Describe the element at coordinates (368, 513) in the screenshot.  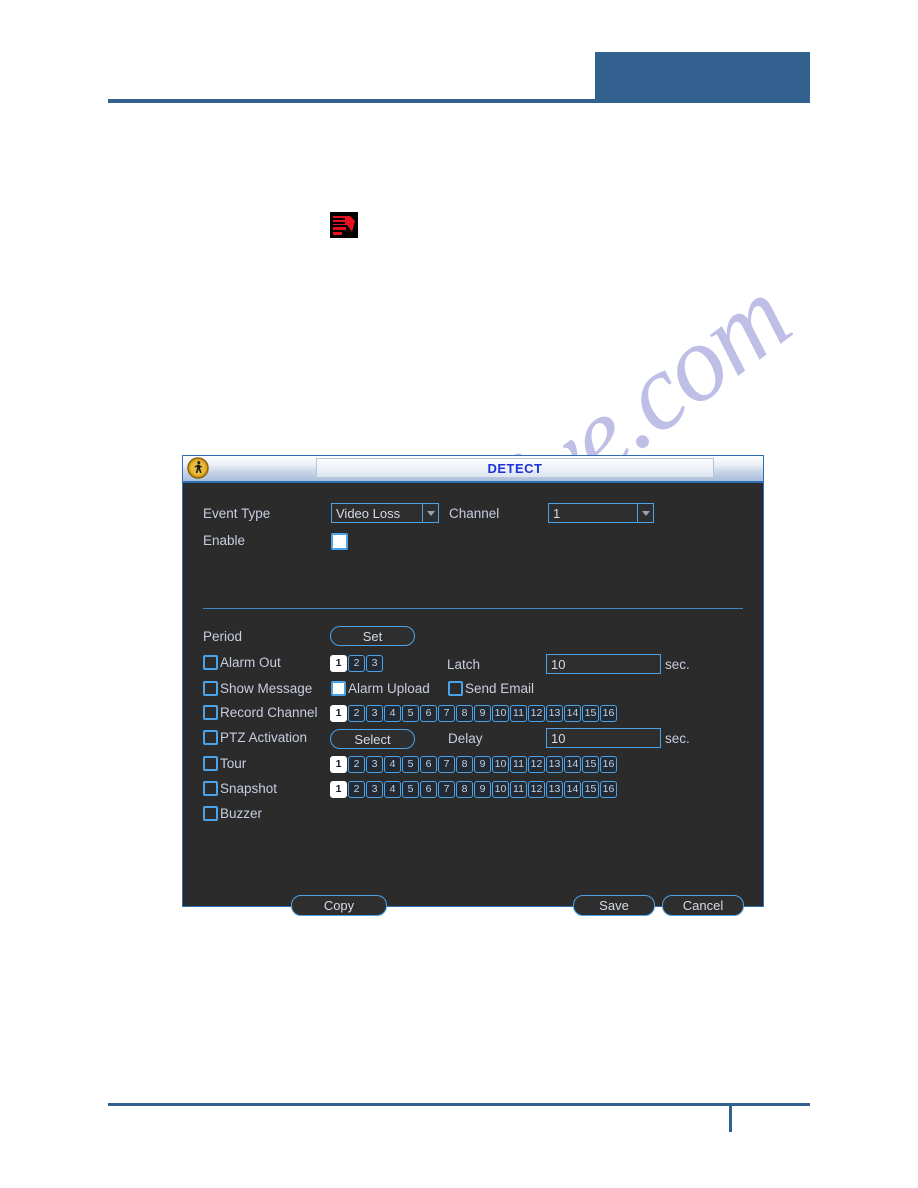
I see `event-type-value: Video Loss` at that location.